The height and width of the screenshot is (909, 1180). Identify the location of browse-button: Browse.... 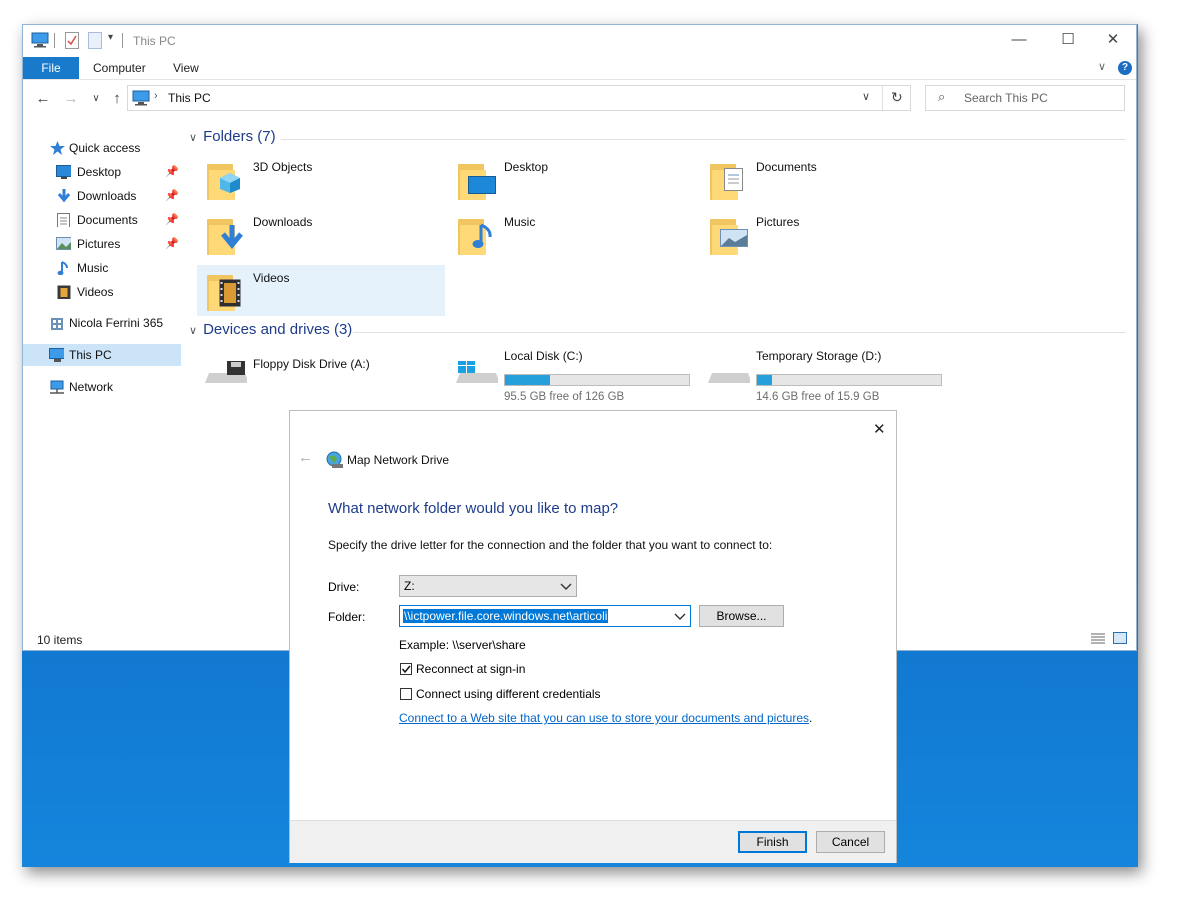
(741, 616).